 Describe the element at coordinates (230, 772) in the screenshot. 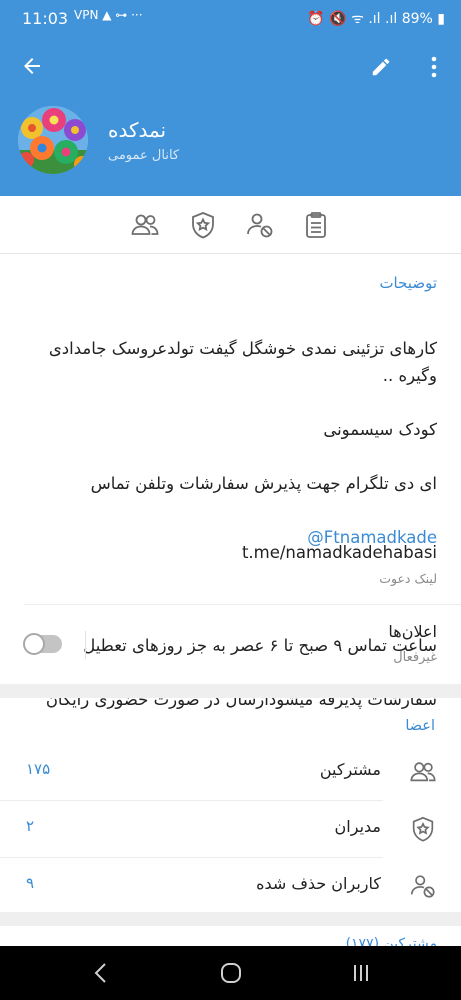

I see `subscribers-row: ۱۷۵ مشترکین` at that location.